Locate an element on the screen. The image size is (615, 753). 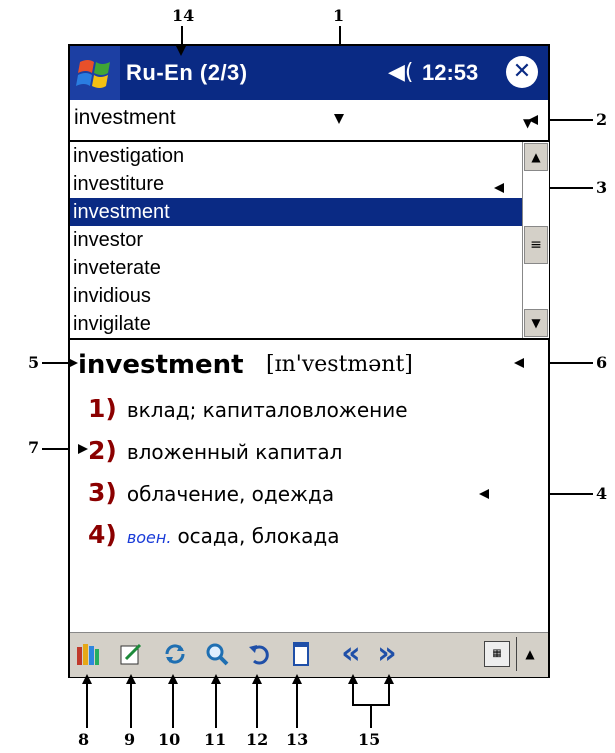
arrowhead-15b is located at coordinates (389, 679).